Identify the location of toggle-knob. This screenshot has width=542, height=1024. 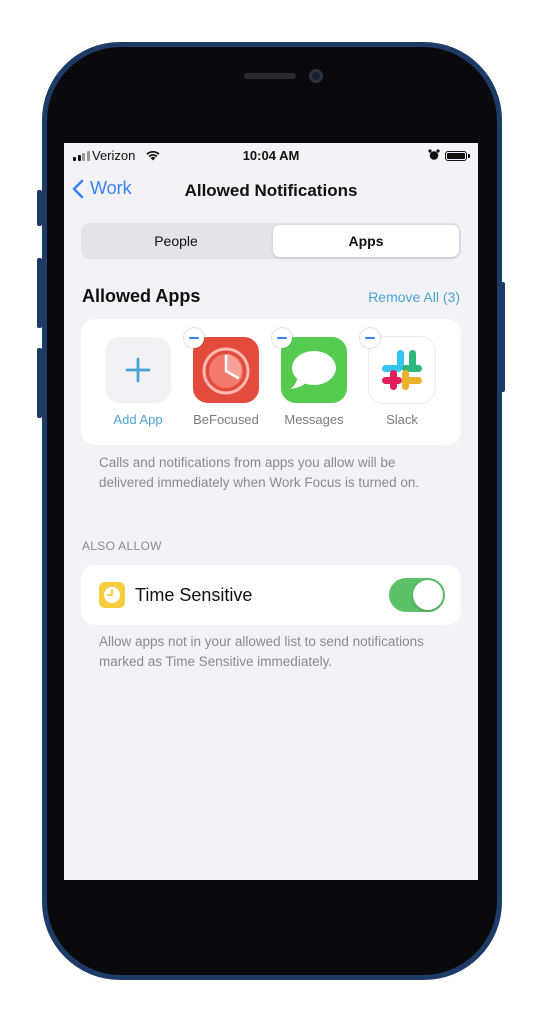
(428, 595).